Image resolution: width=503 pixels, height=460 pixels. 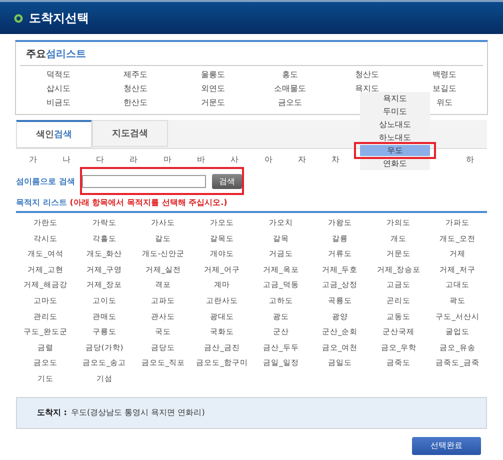 I want to click on index-letter: 바, so click(x=201, y=159).